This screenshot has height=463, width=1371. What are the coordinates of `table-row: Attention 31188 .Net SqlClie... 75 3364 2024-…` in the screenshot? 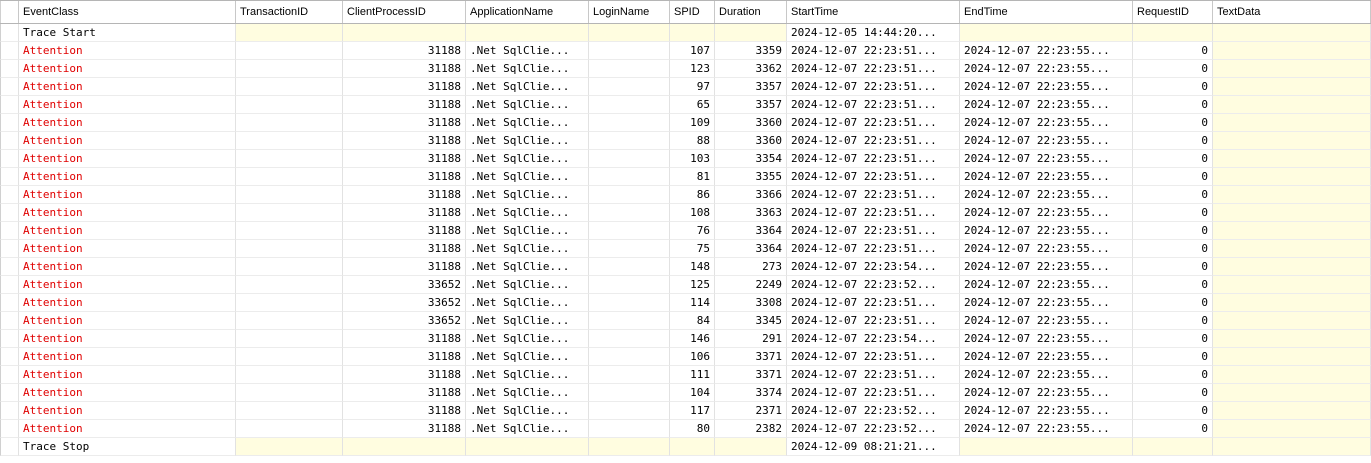 It's located at (685, 249).